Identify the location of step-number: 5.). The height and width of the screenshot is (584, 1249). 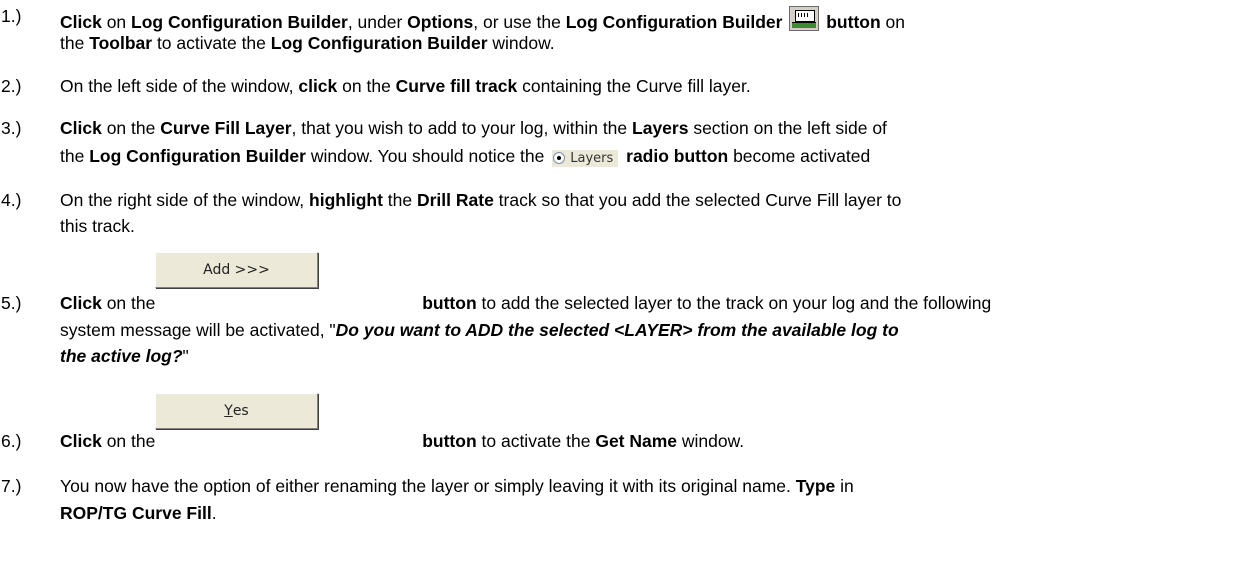
(11, 303).